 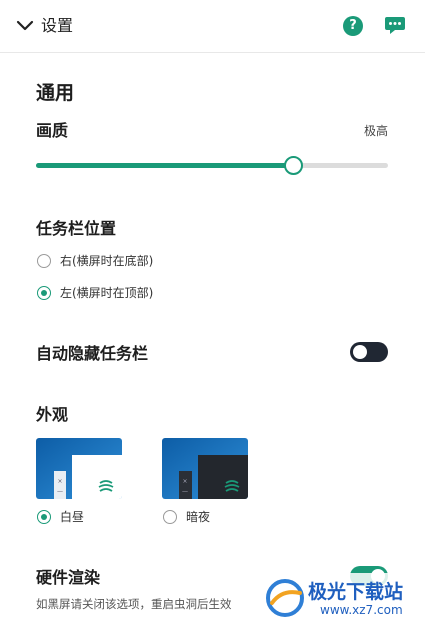 What do you see at coordinates (55, 93) in the screenshot?
I see `section-general-title: 通用` at bounding box center [55, 93].